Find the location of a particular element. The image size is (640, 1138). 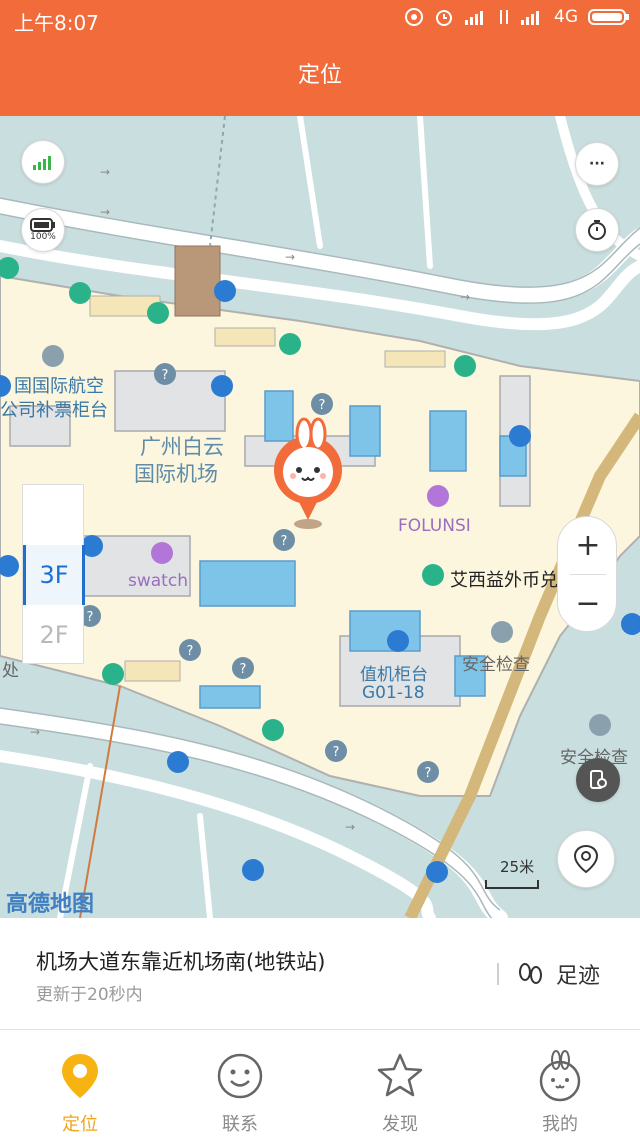

signal-icon is located at coordinates (474, 18).